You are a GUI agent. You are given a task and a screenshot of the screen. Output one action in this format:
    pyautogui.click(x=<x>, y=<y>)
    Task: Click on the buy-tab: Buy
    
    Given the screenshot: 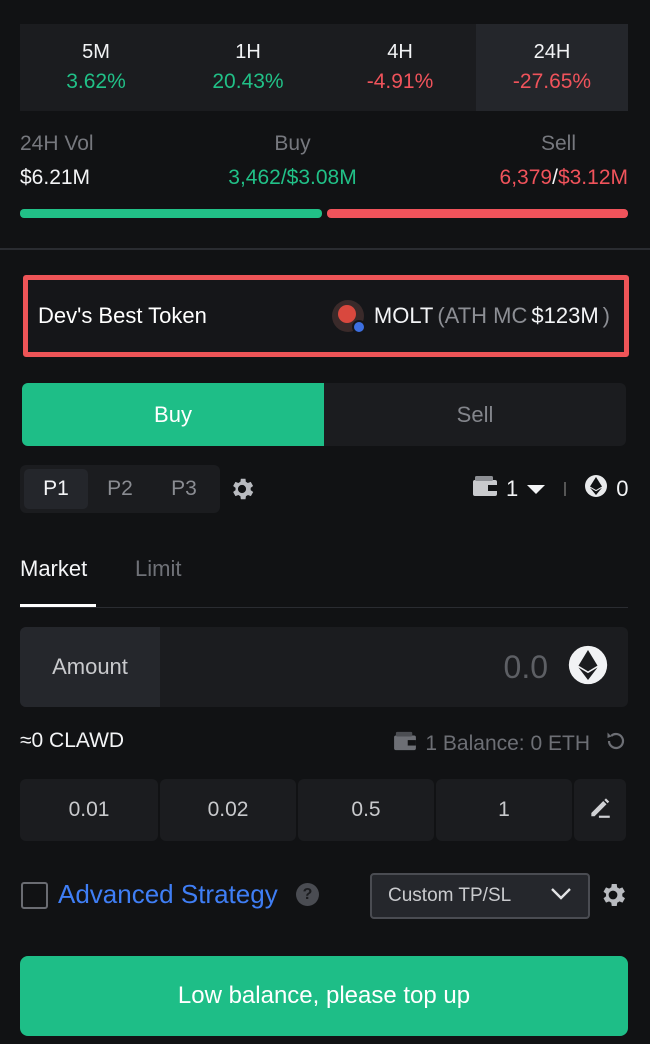 What is the action you would take?
    pyautogui.click(x=173, y=414)
    